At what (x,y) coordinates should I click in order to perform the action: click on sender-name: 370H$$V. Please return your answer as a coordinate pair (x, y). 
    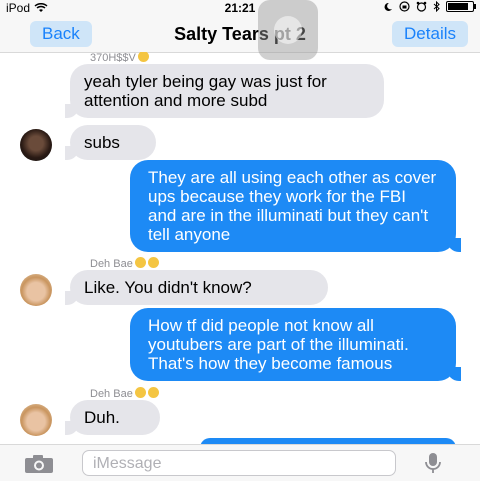
    Looking at the image, I should click on (119, 58).